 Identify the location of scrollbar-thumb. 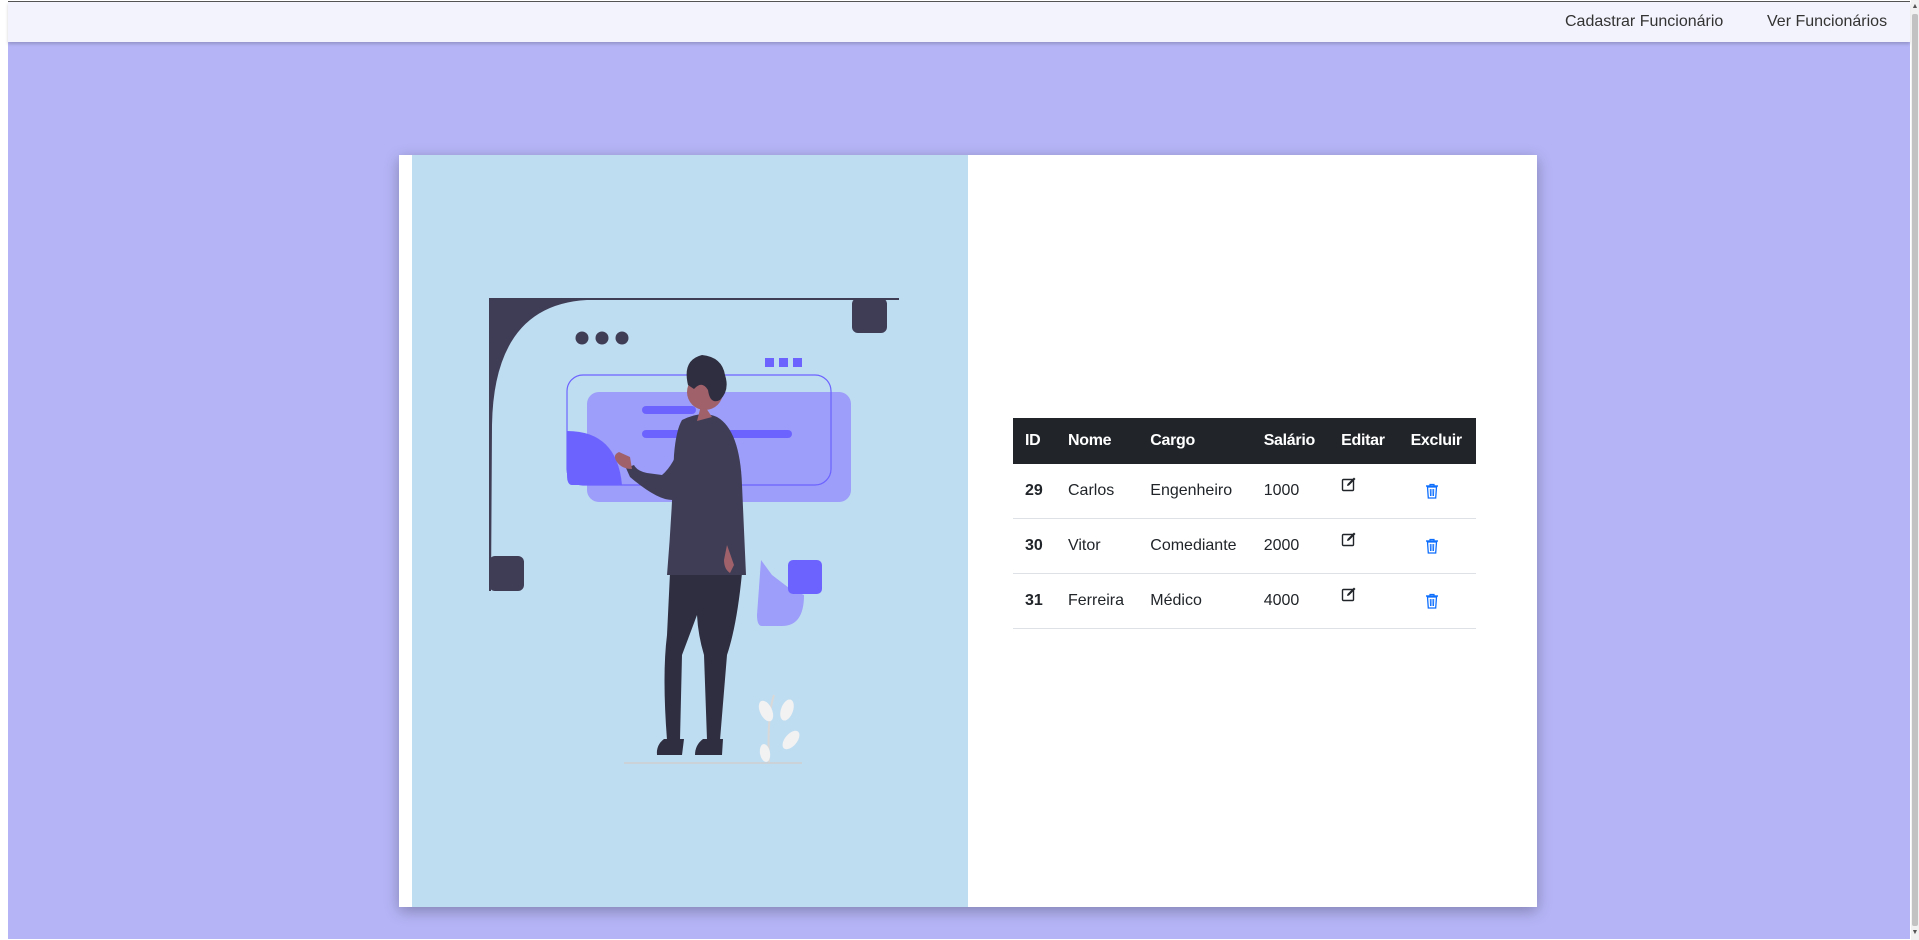
(1915, 470).